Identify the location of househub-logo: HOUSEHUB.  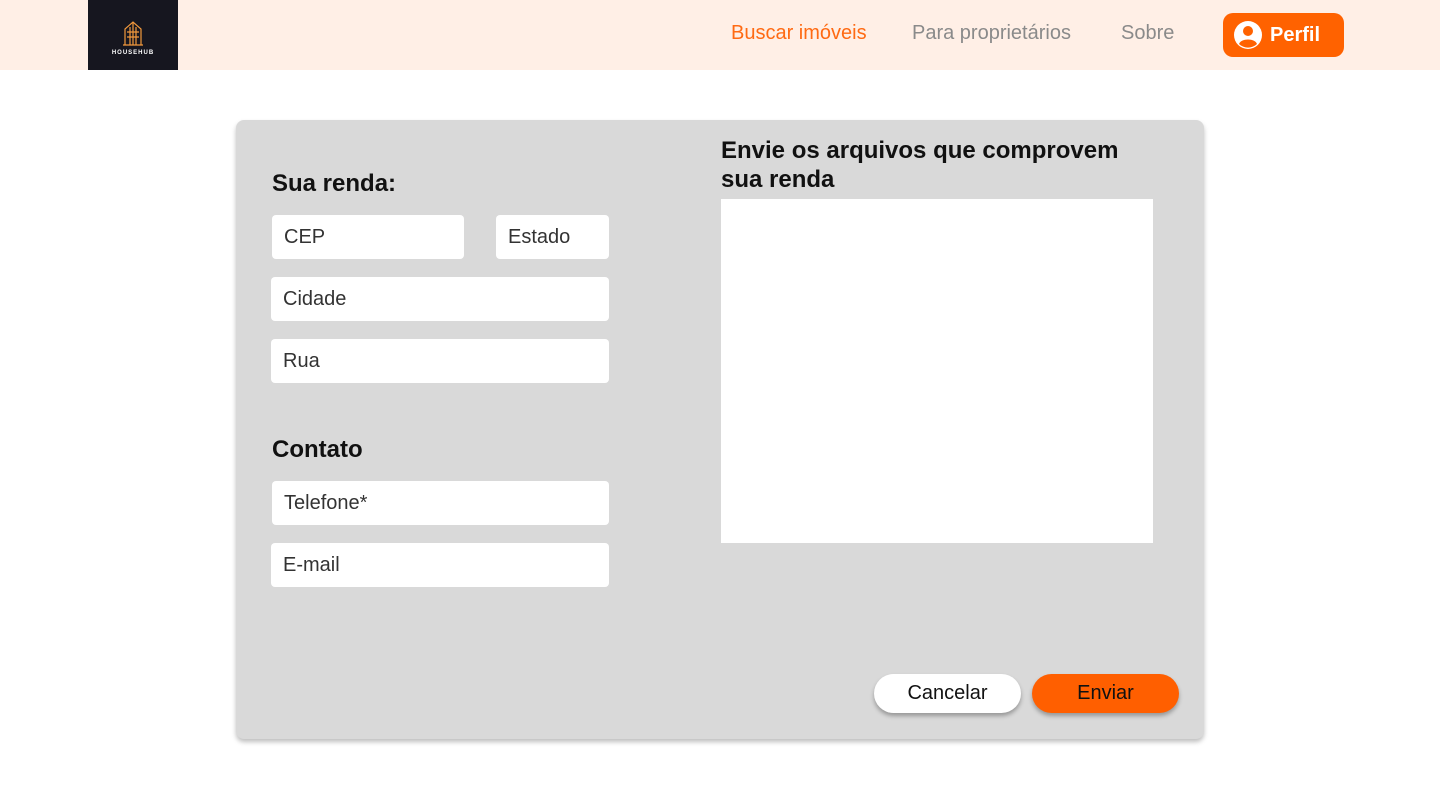
(133, 35).